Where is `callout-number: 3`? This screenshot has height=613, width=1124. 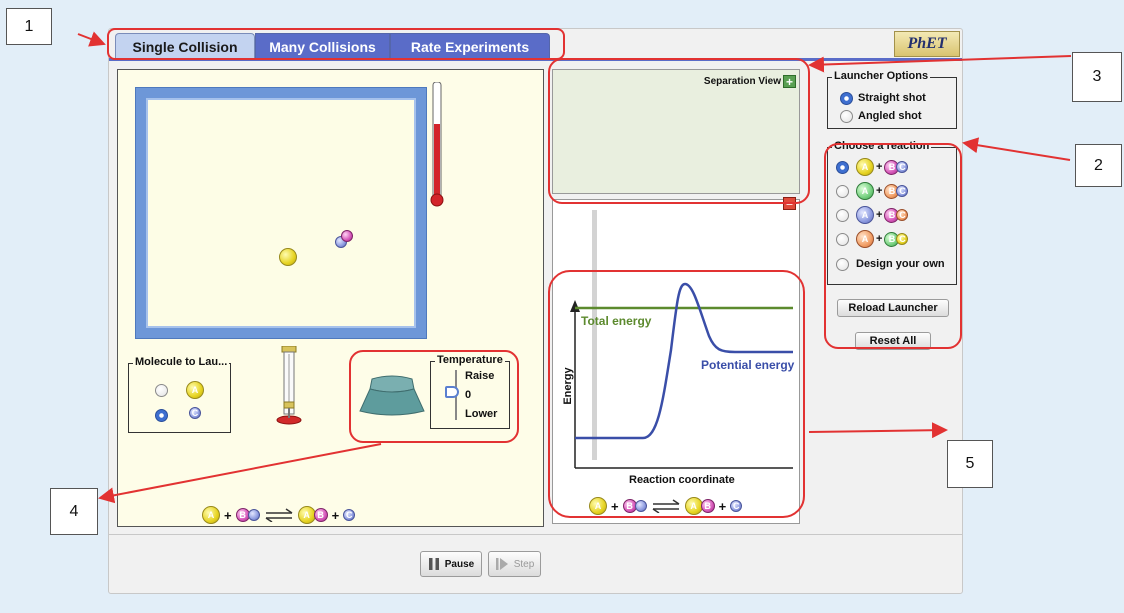
callout-number: 3 is located at coordinates (1097, 76).